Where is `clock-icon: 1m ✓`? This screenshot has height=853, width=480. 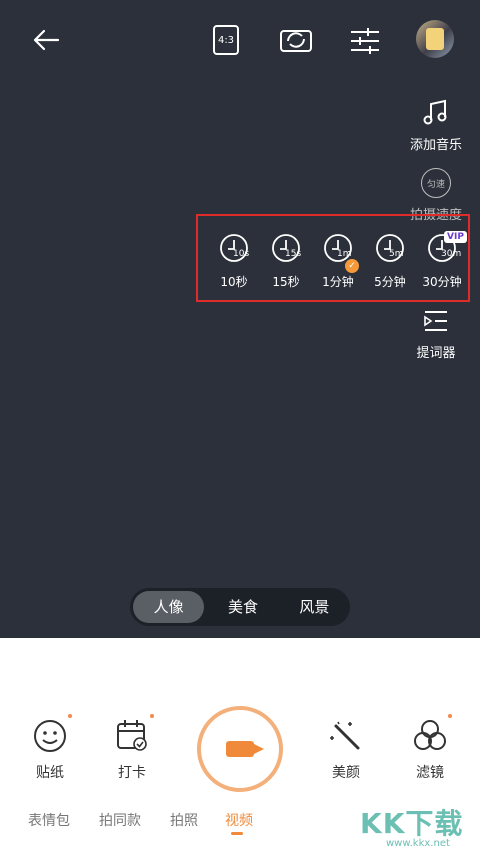 clock-icon: 1m ✓ is located at coordinates (341, 253).